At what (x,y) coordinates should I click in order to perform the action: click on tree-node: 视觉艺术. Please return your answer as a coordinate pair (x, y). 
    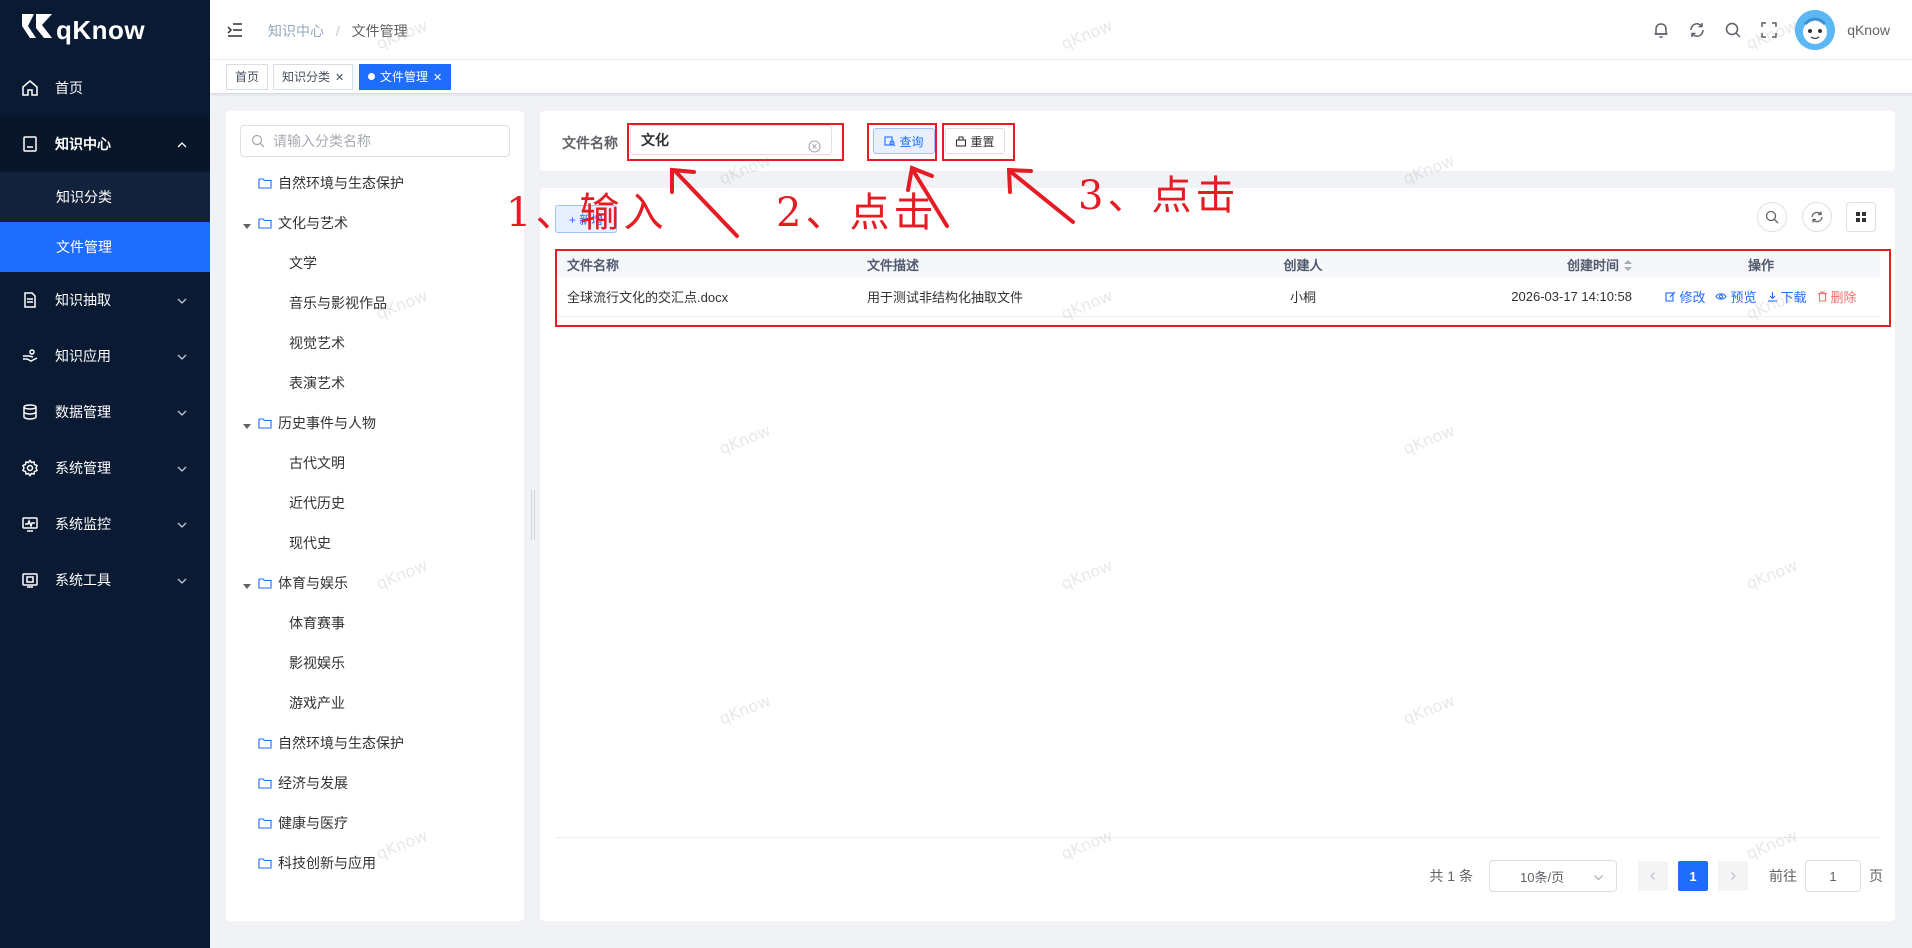
    Looking at the image, I should click on (317, 343).